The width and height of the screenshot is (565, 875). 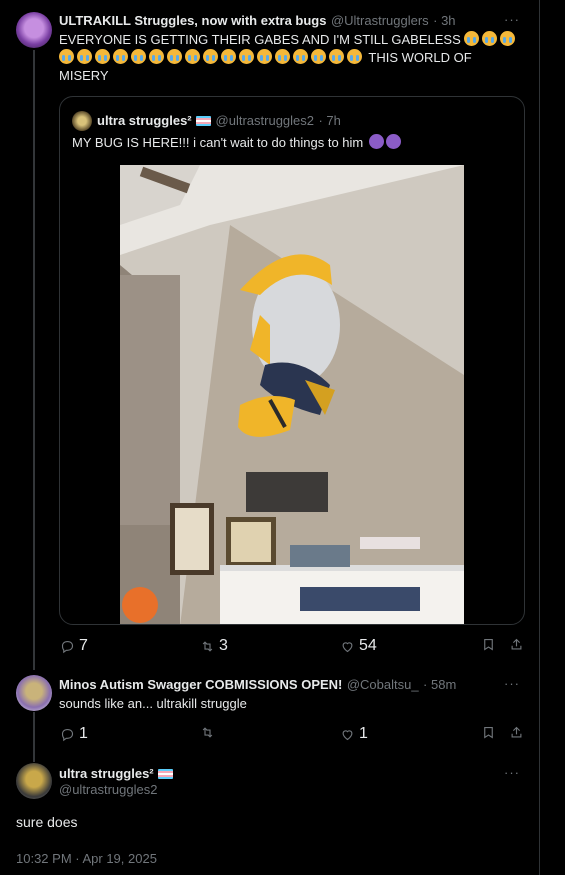 I want to click on like-button: 54, so click(x=358, y=646).